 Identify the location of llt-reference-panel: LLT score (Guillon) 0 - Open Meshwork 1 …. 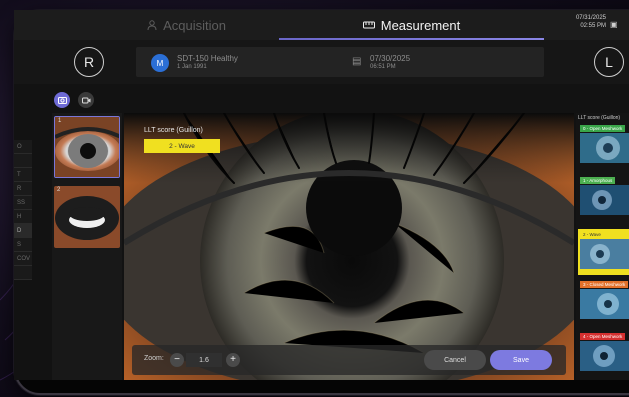
(602, 246).